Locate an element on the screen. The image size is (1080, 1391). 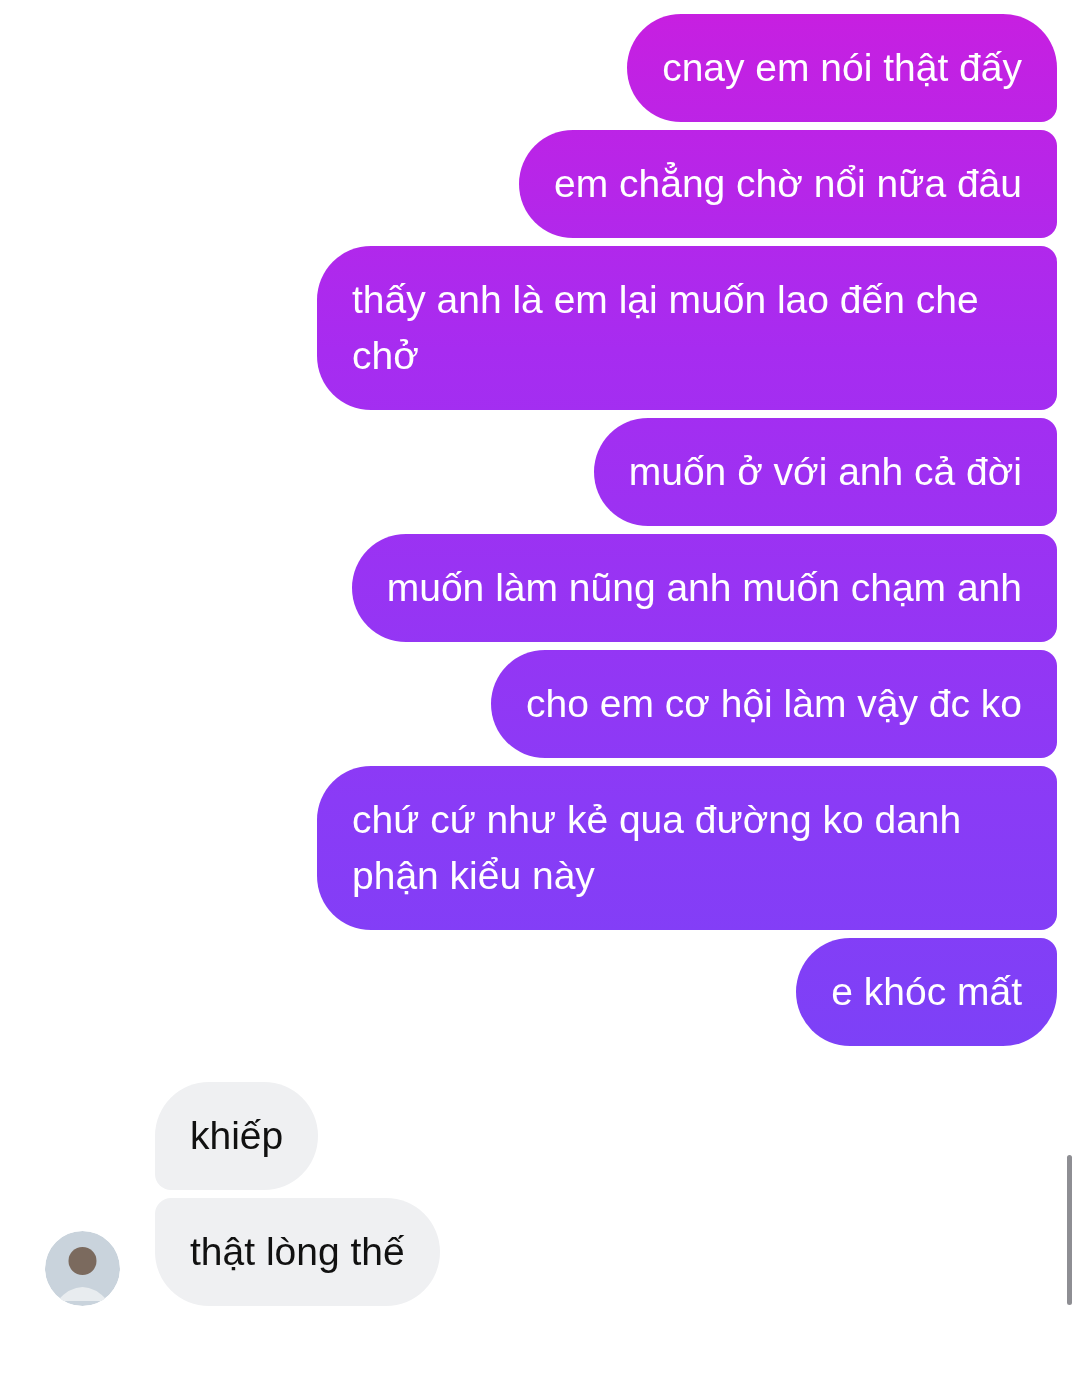
message-bubble: thật lòng thế is located at coordinates (297, 1252).